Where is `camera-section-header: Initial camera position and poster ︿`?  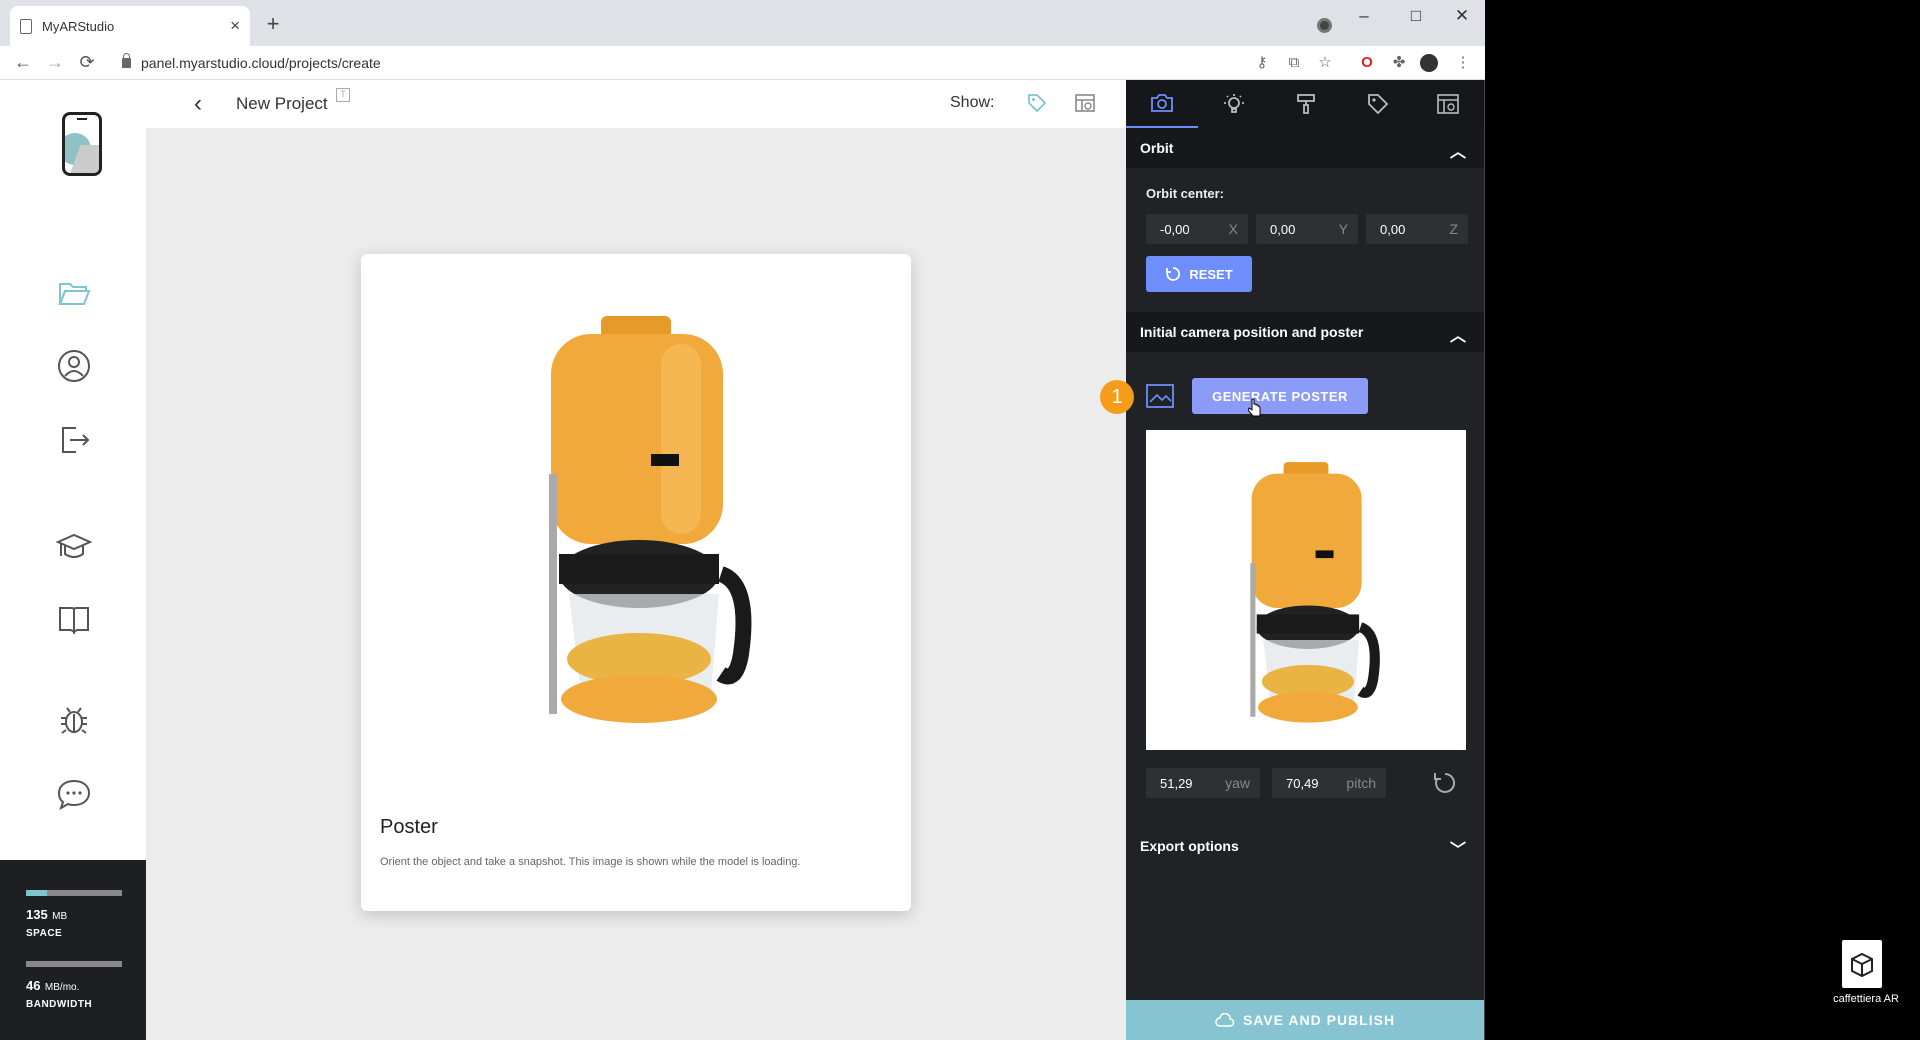
camera-section-header: Initial camera position and poster ︿ is located at coordinates (1305, 332).